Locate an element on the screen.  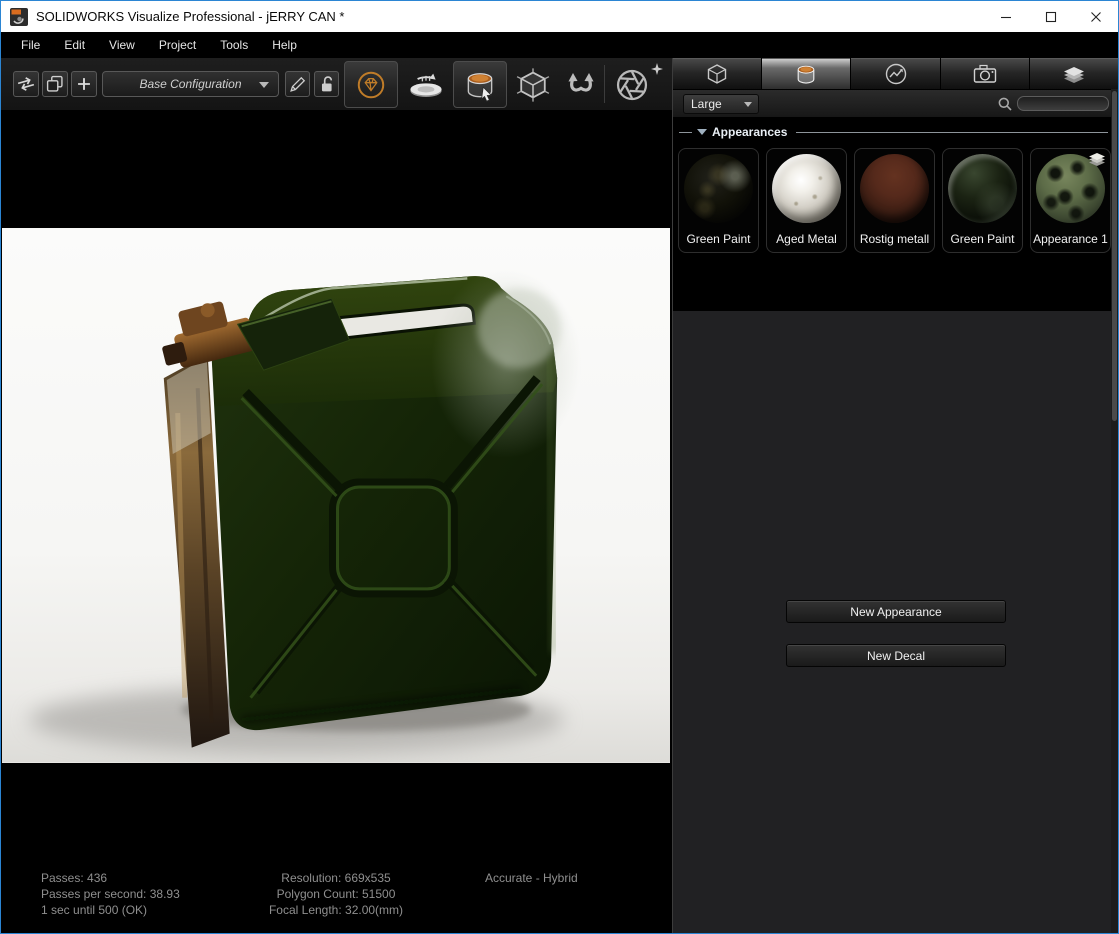
paint-bucket-cursor-icon is located at coordinates (480, 87).